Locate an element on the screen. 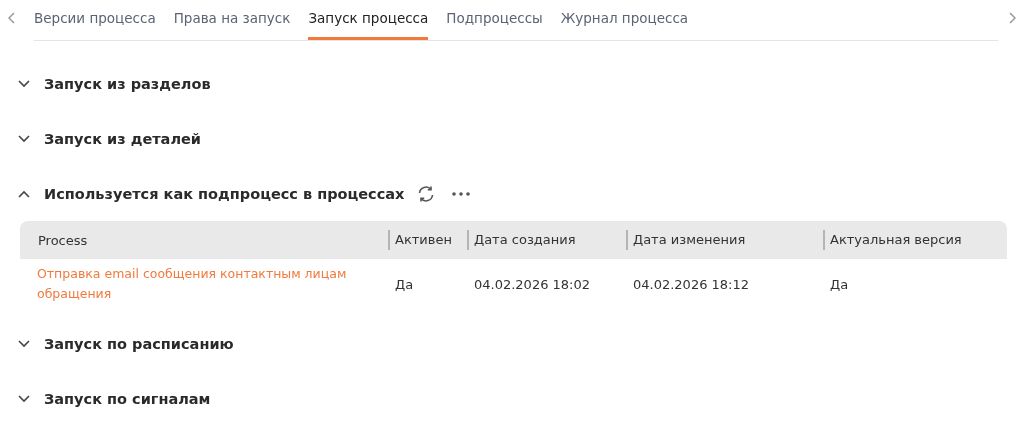  column-header: Дата создания is located at coordinates (525, 239).